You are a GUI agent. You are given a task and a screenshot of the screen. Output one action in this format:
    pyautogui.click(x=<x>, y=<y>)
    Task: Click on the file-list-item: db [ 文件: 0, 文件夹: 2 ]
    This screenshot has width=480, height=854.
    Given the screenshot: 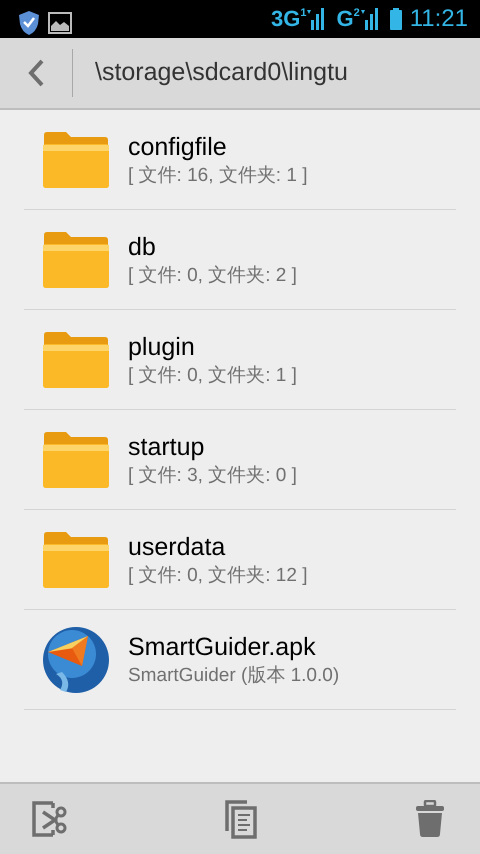 What is the action you would take?
    pyautogui.click(x=240, y=260)
    